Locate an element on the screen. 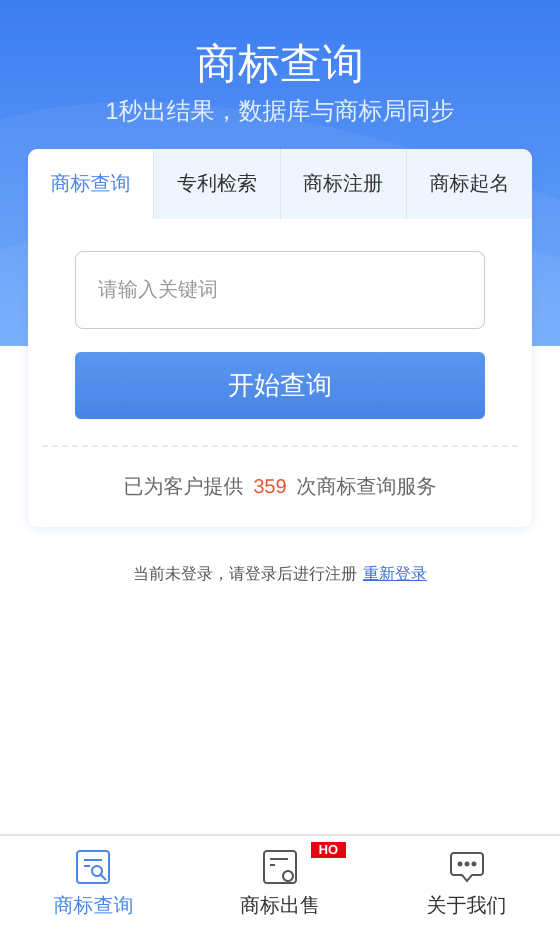 This screenshot has width=560, height=934. document-icon is located at coordinates (280, 867).